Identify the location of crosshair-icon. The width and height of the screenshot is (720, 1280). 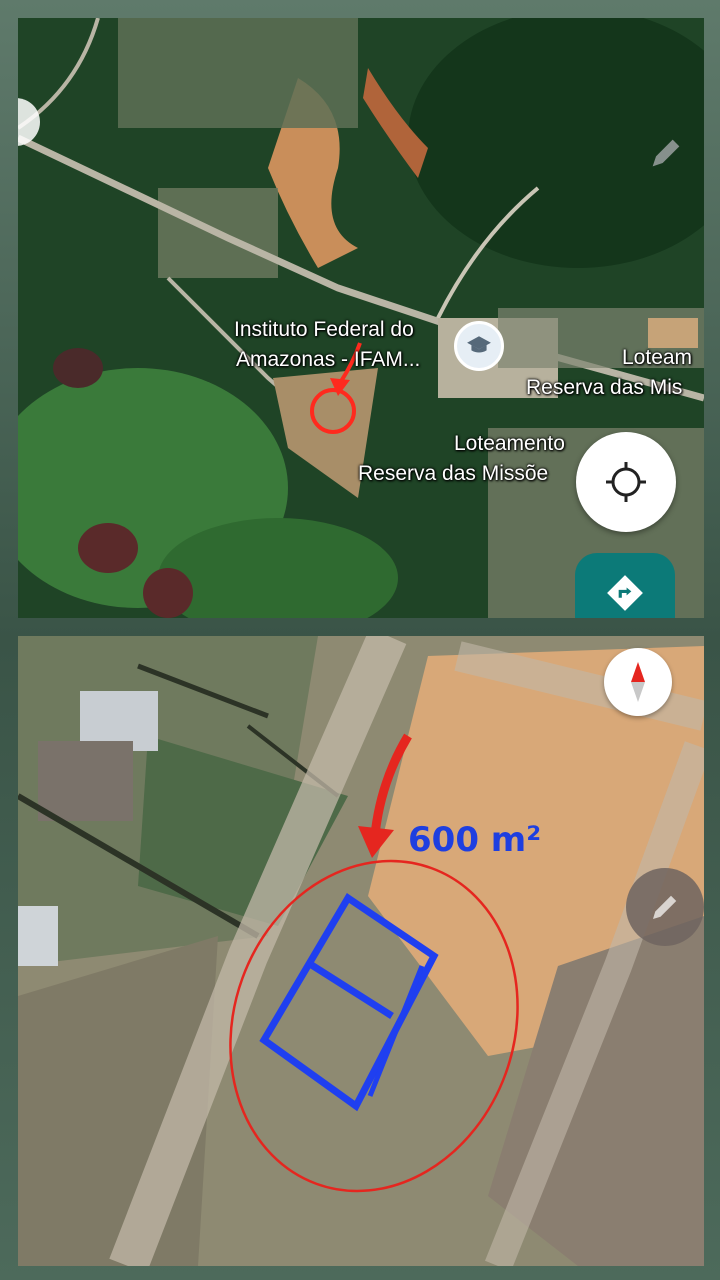
(626, 482).